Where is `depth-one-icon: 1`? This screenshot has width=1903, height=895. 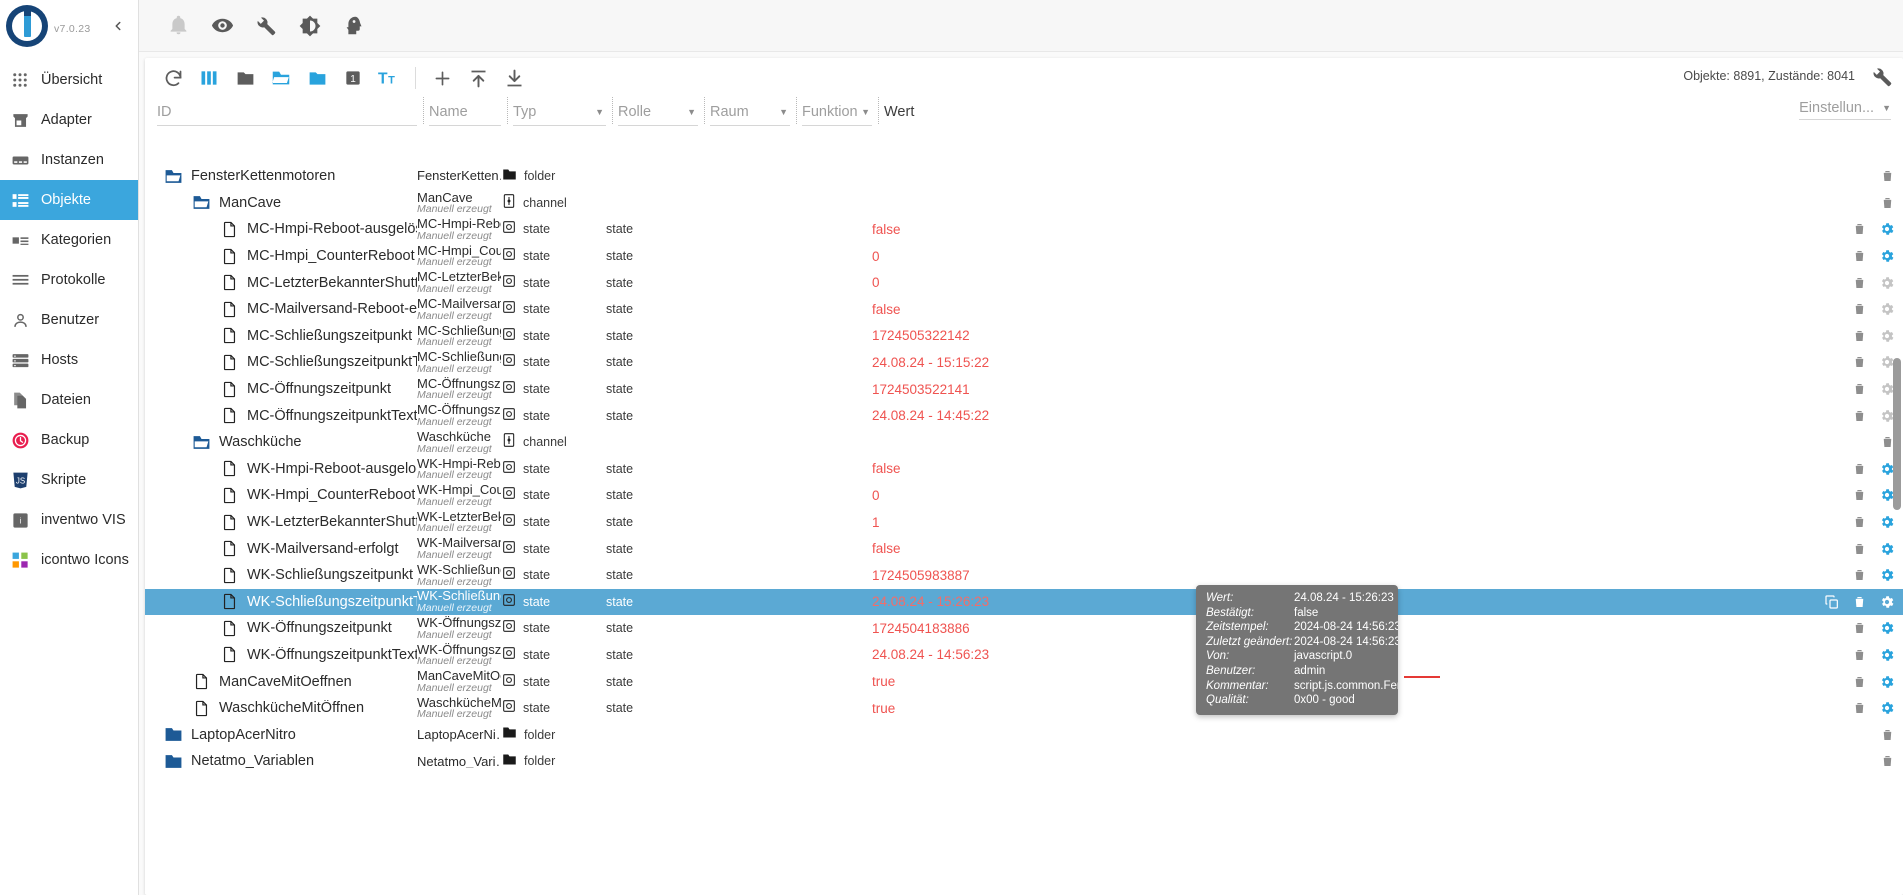
depth-one-icon: 1 is located at coordinates (353, 78).